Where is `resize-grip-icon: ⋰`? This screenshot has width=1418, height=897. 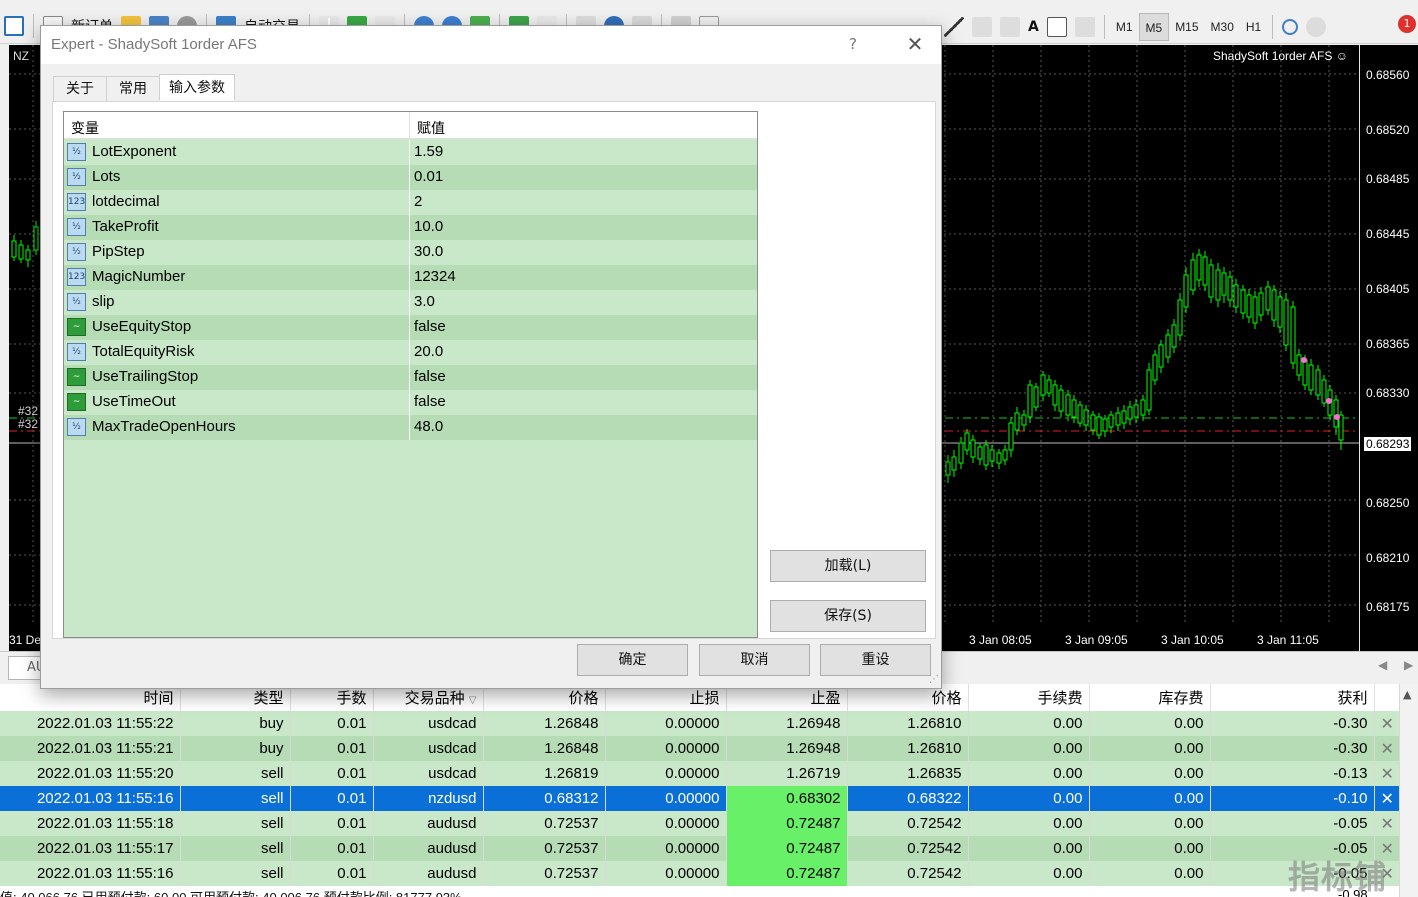 resize-grip-icon: ⋰ is located at coordinates (934, 679).